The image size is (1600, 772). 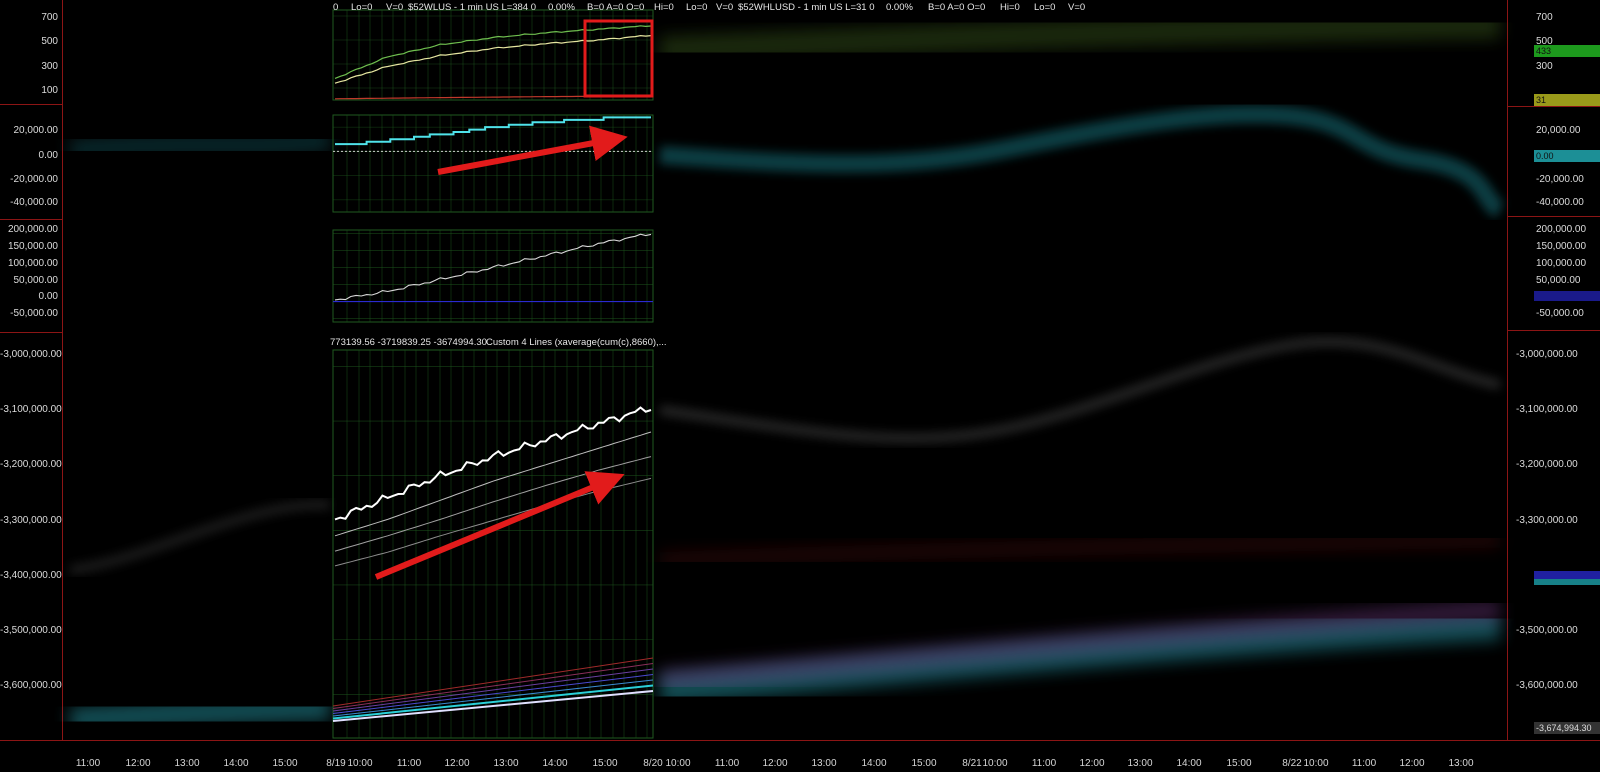 I want to click on p4-left-tick: -3,600,000.00, so click(x=31, y=685).